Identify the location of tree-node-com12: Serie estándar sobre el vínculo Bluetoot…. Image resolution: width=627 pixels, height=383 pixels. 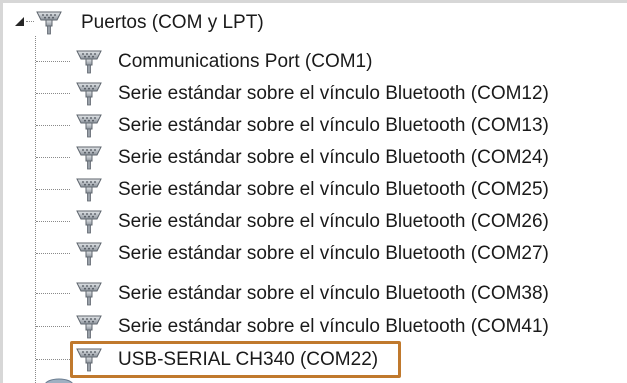
(311, 93).